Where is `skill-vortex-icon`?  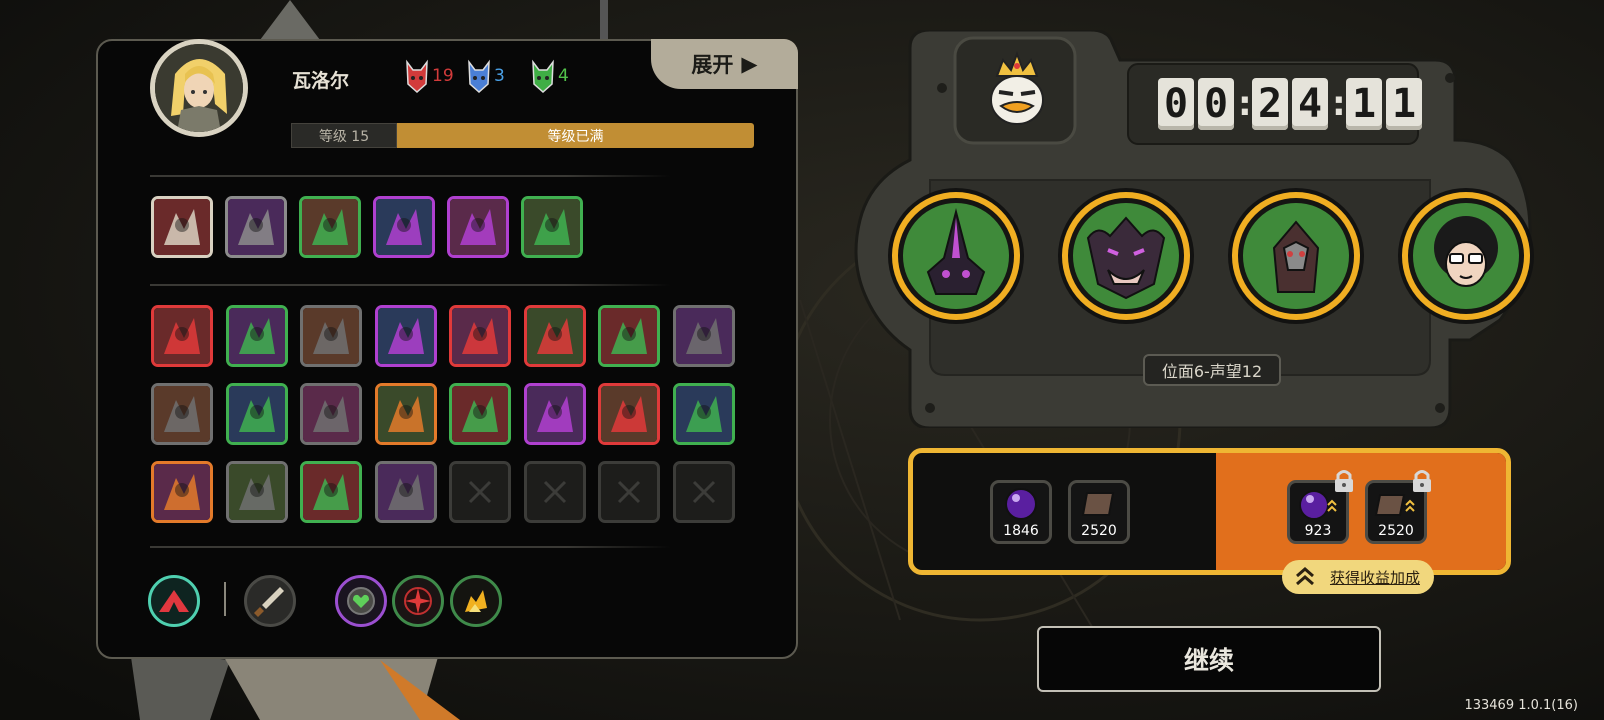
skill-vortex-icon is located at coordinates (478, 227).